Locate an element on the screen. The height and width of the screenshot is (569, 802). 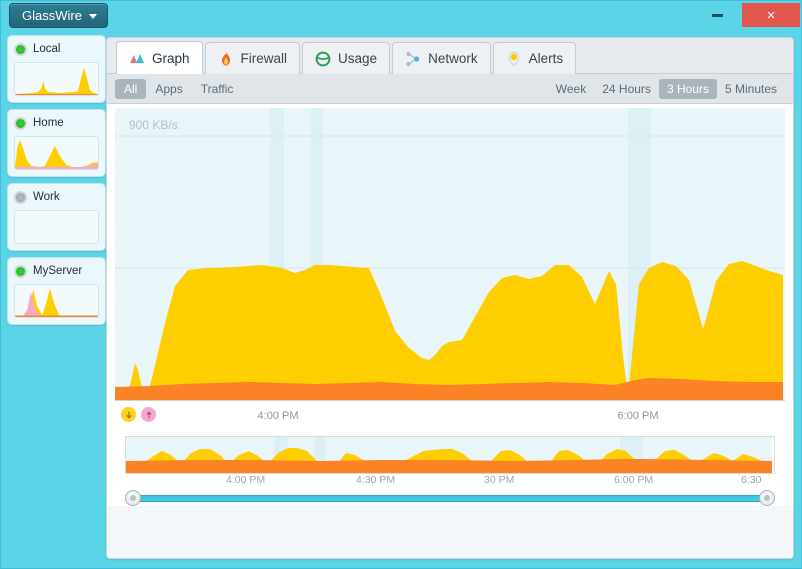
window-titlebar: GlassWire × is located at coordinates (401, 15).